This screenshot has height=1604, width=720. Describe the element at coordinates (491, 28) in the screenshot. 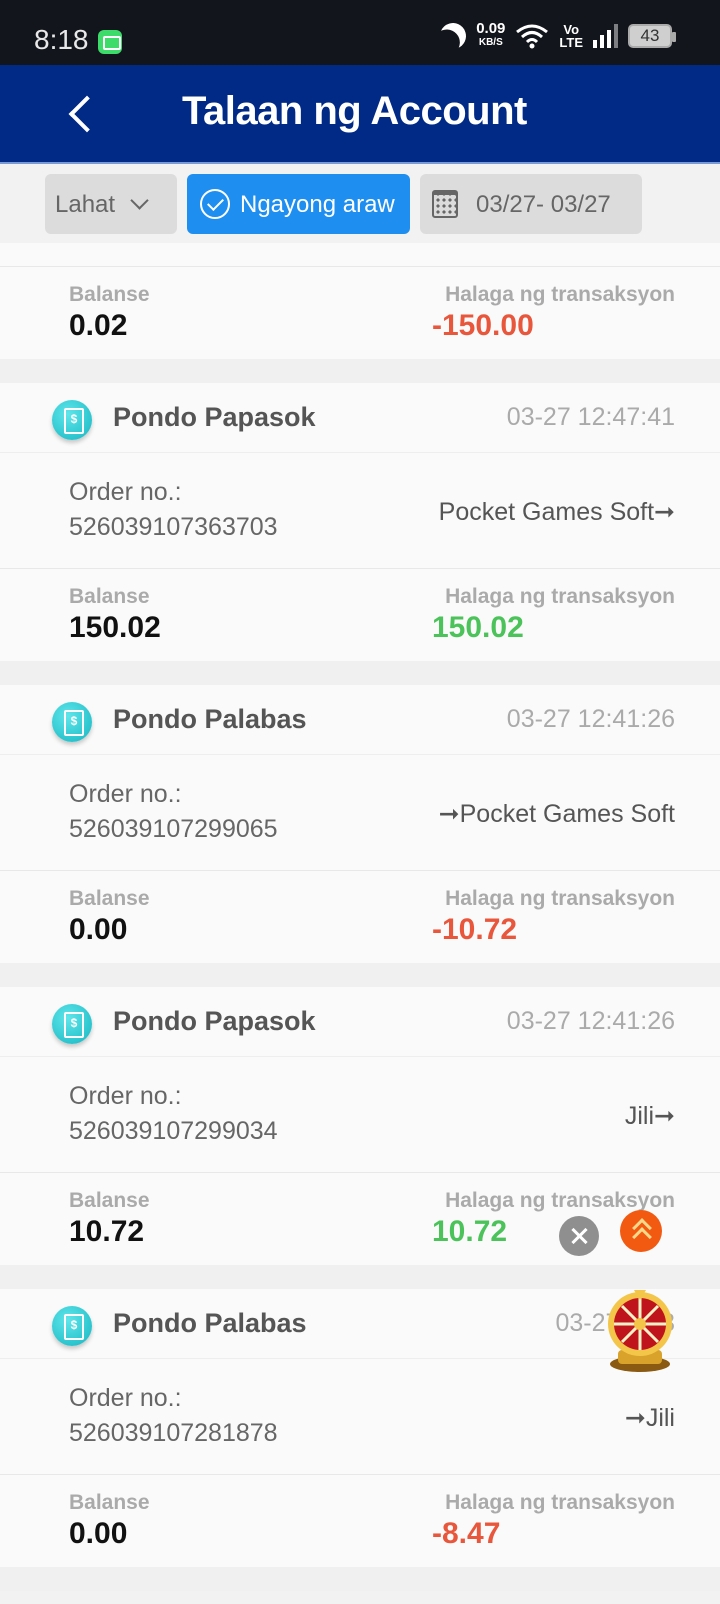

I see `network-speed-value: 0.09` at that location.